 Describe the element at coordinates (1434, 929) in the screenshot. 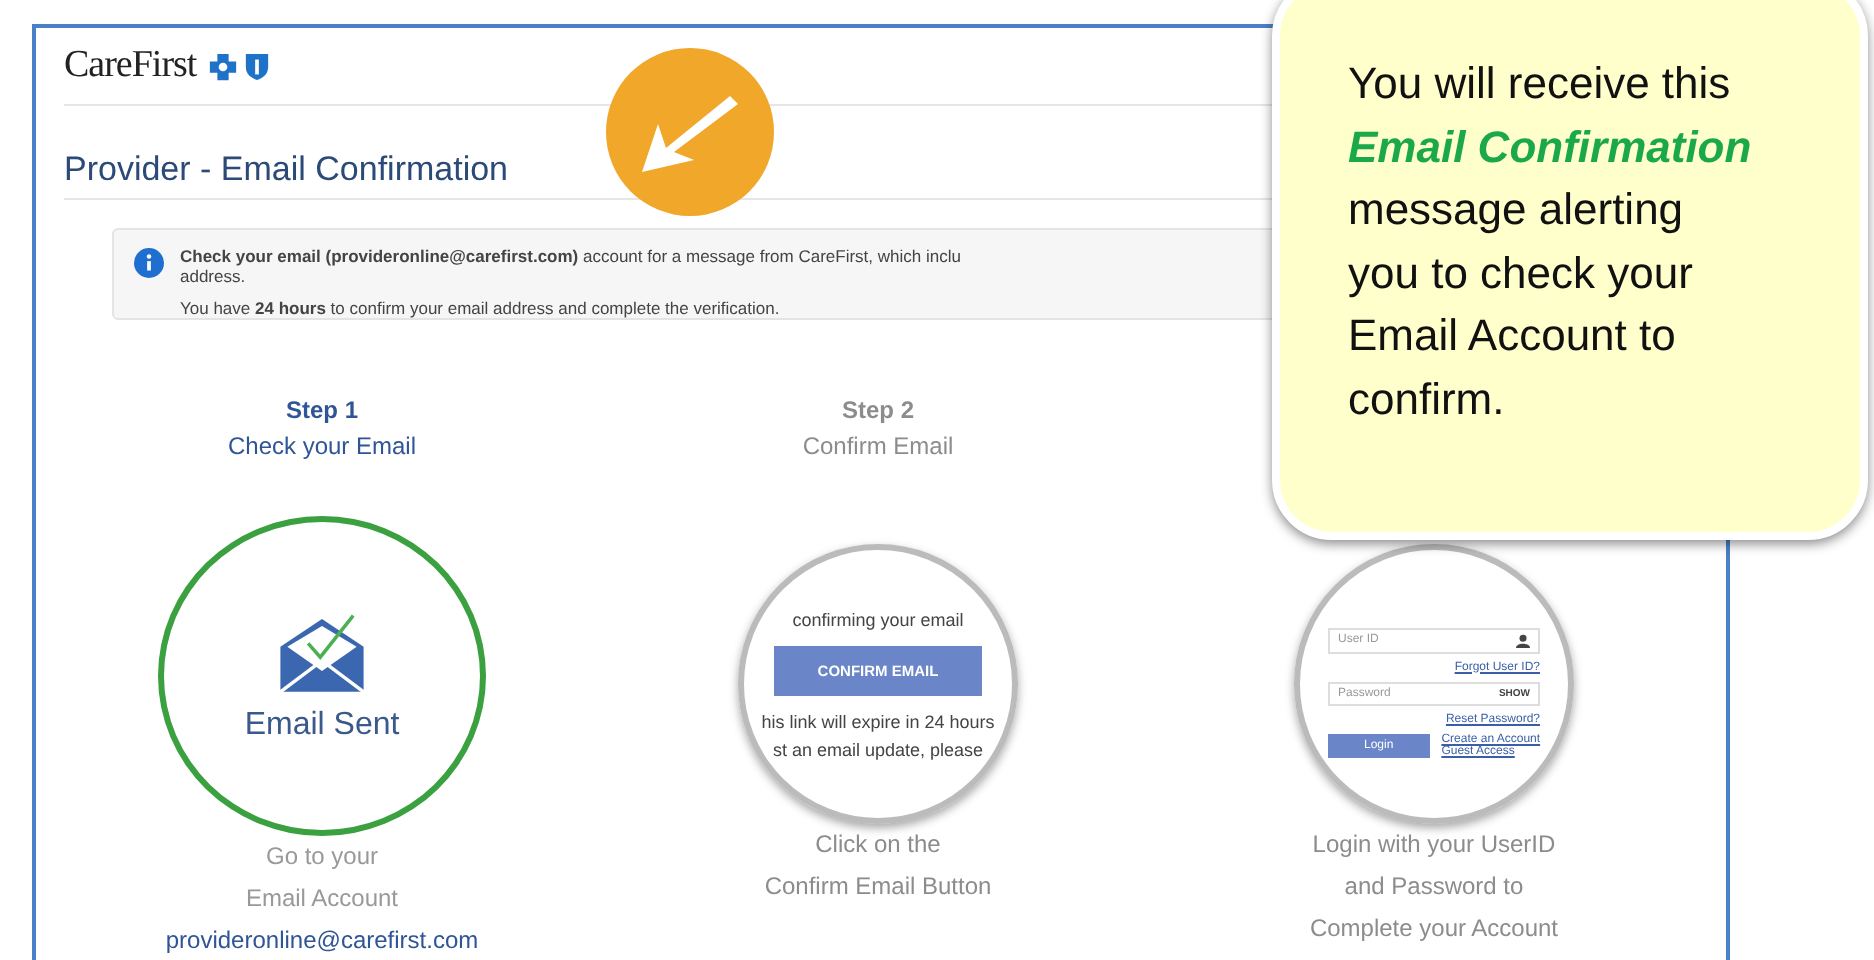

I see `step-description: Complete your Account` at that location.